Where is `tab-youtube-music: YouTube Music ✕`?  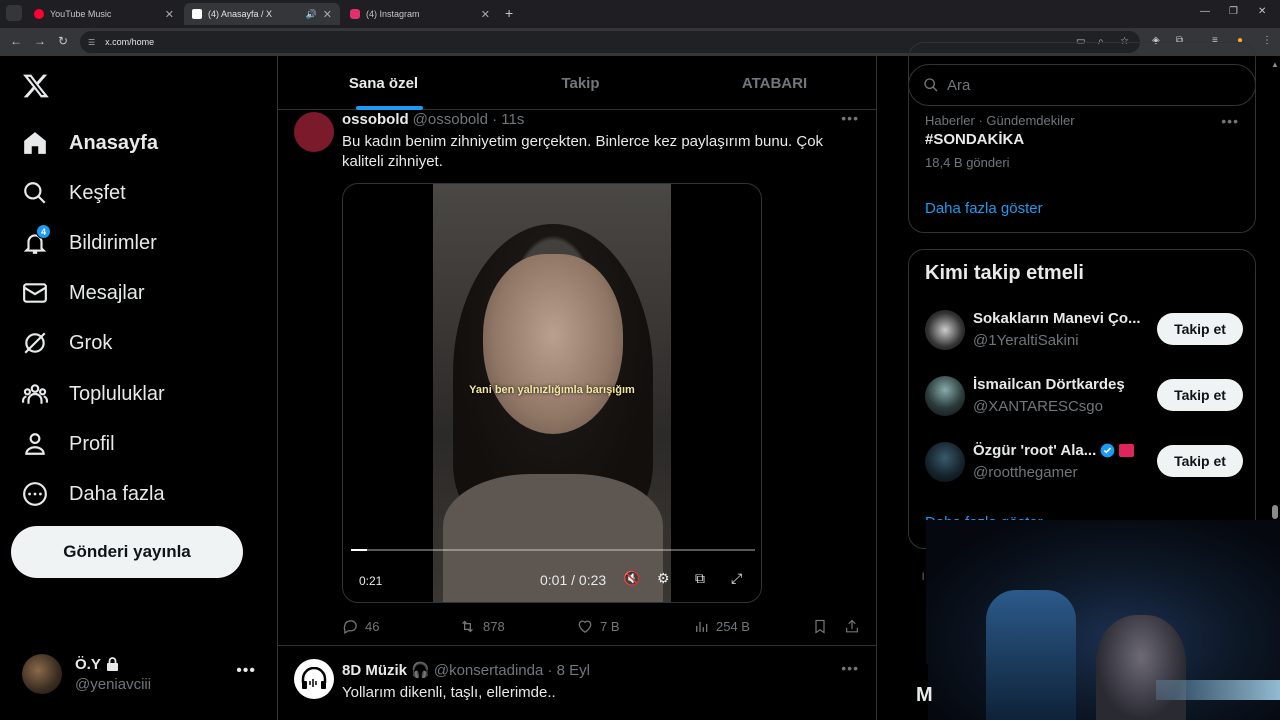
tab-youtube-music: YouTube Music ✕ is located at coordinates (104, 14).